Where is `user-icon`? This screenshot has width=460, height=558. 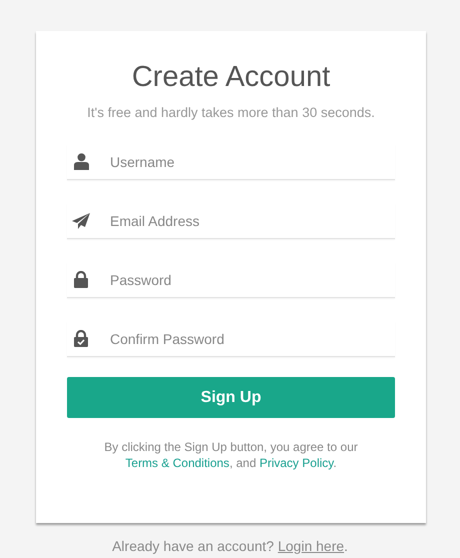 user-icon is located at coordinates (81, 161).